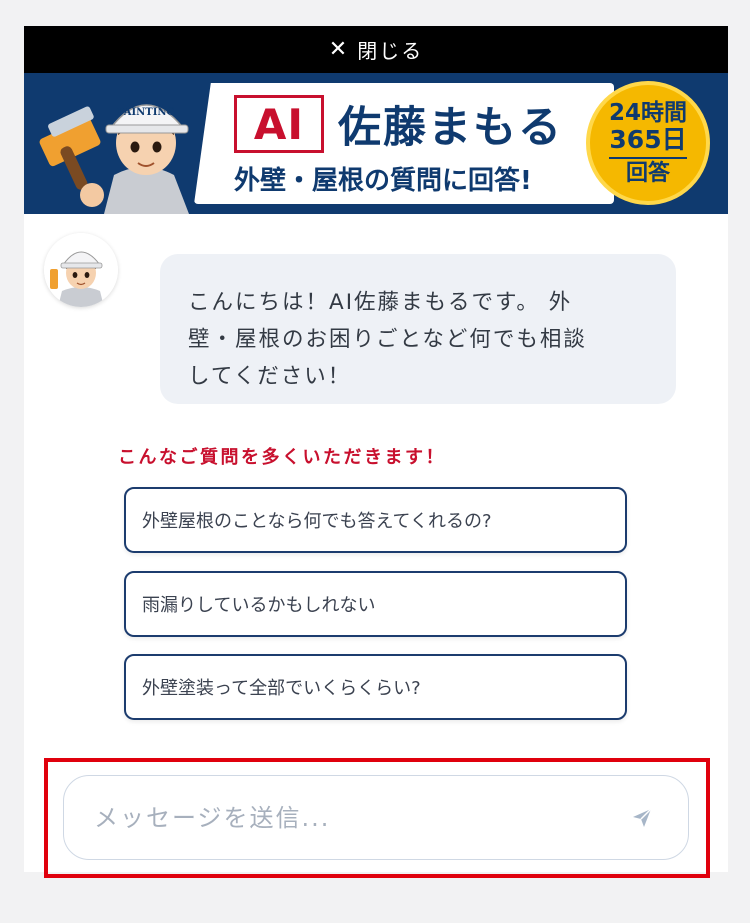 Image resolution: width=750 pixels, height=923 pixels. What do you see at coordinates (317, 521) in the screenshot?
I see `faq-button-label: 外壁屋根のことなら何でも答えてくれるの?` at bounding box center [317, 521].